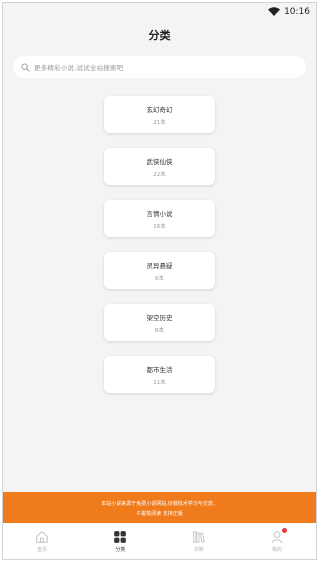 The width and height of the screenshot is (320, 562). Describe the element at coordinates (120, 549) in the screenshot. I see `tab-label: 分类` at that location.